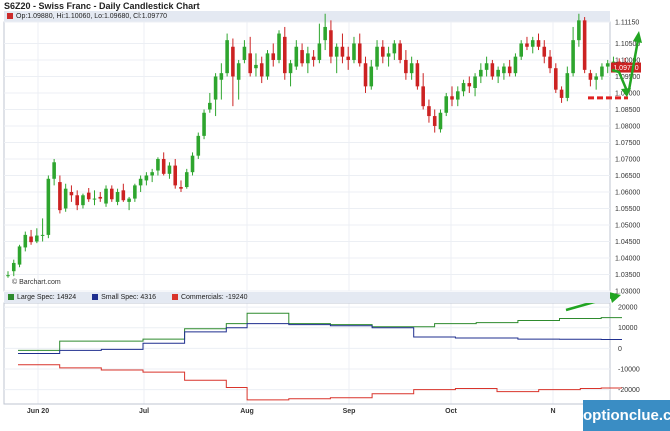  Describe the element at coordinates (36, 282) in the screenshot. I see `source-credit: © Barchart.com` at that location.